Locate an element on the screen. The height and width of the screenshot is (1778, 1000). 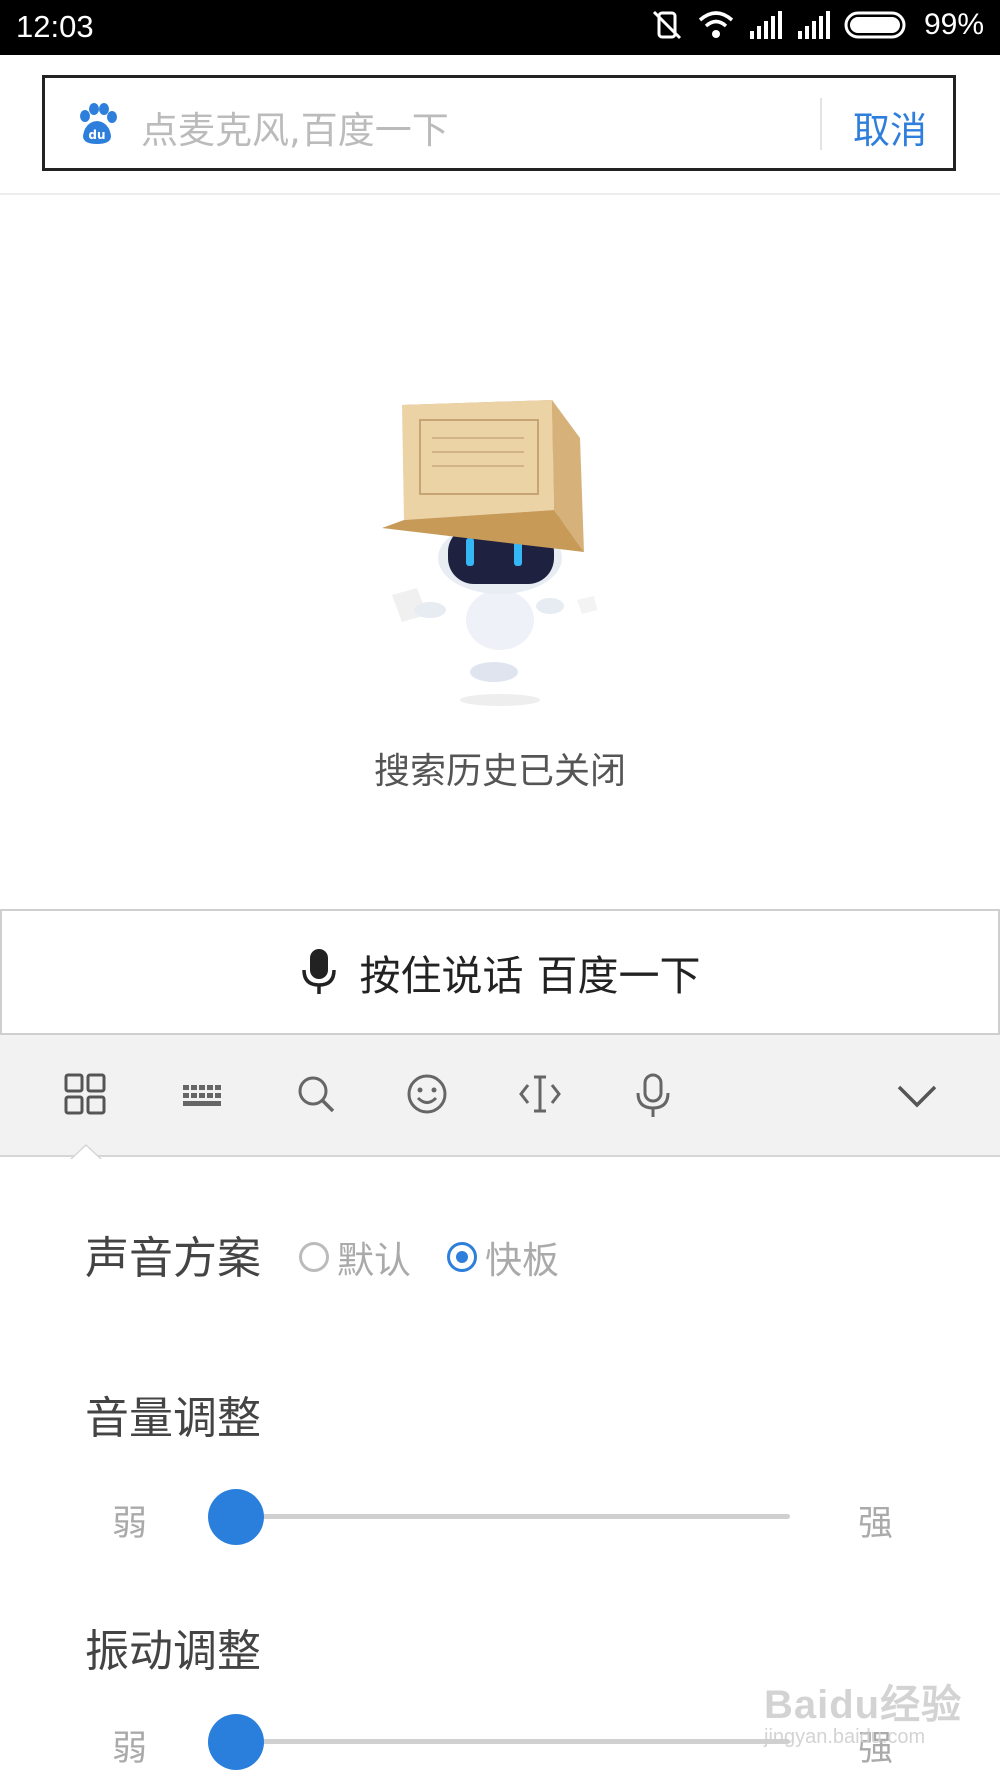
volume-max-label: 强 is located at coordinates (876, 1524).